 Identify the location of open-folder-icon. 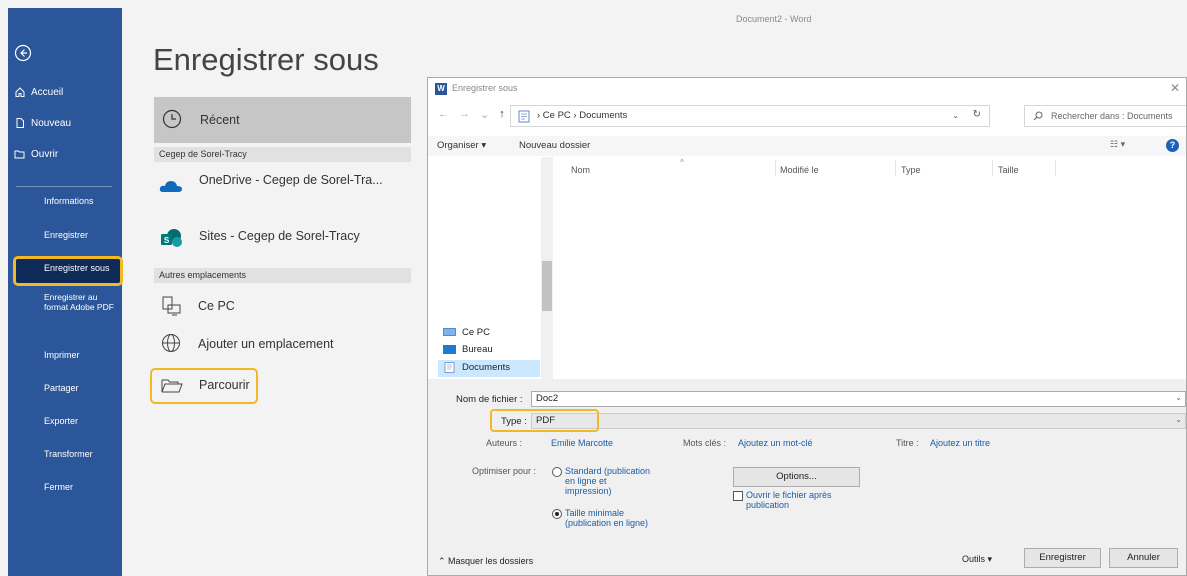
(19, 154).